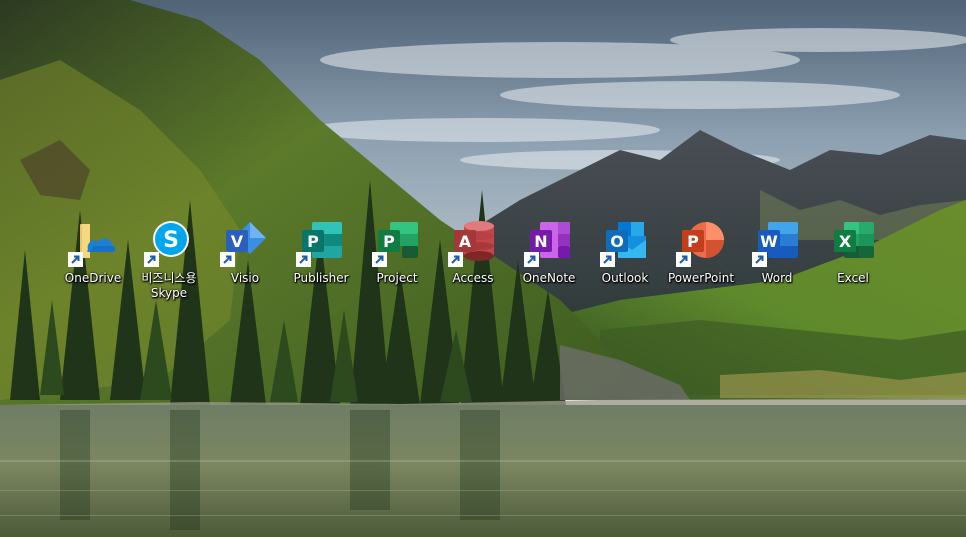 The image size is (966, 537). I want to click on desktop-icon-word: W Word, so click(777, 263).